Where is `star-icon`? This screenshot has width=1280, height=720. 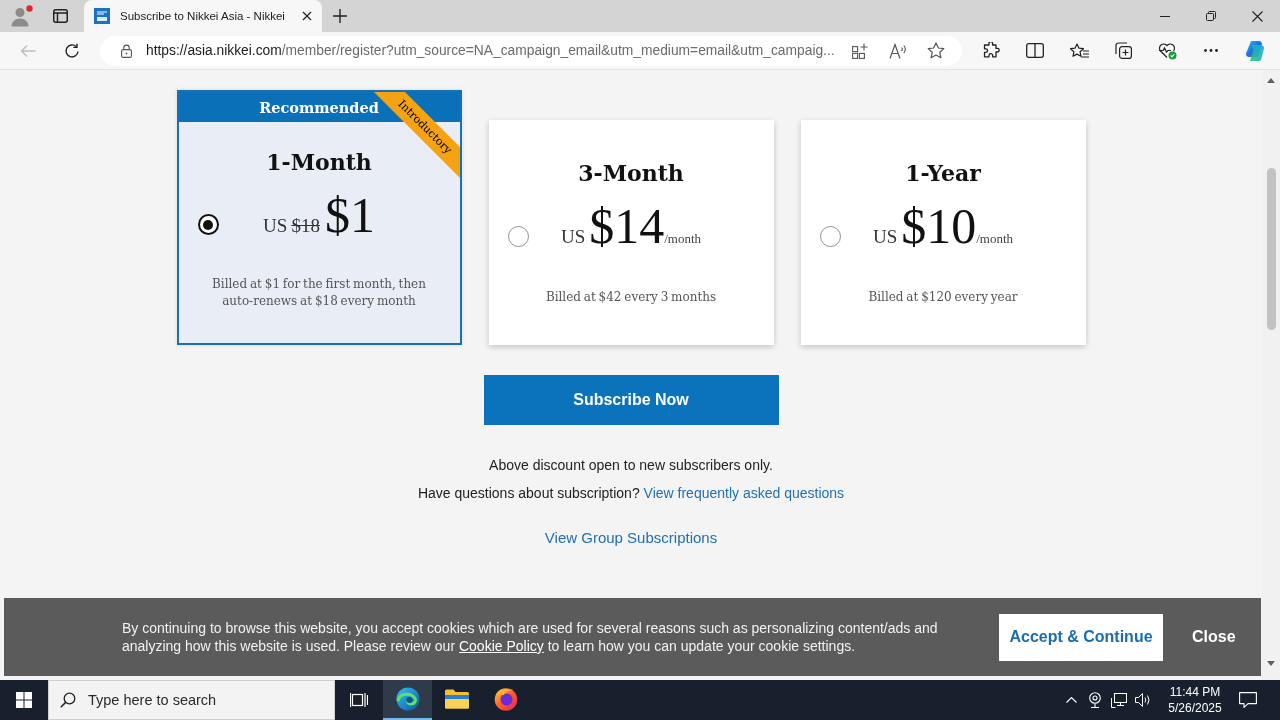 star-icon is located at coordinates (936, 50).